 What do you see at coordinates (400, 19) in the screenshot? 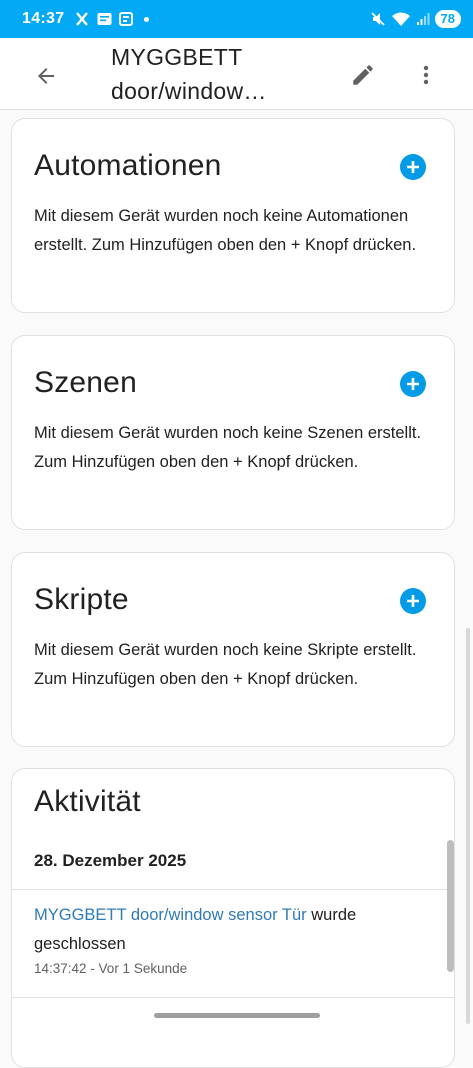
I see `wifi-icon` at bounding box center [400, 19].